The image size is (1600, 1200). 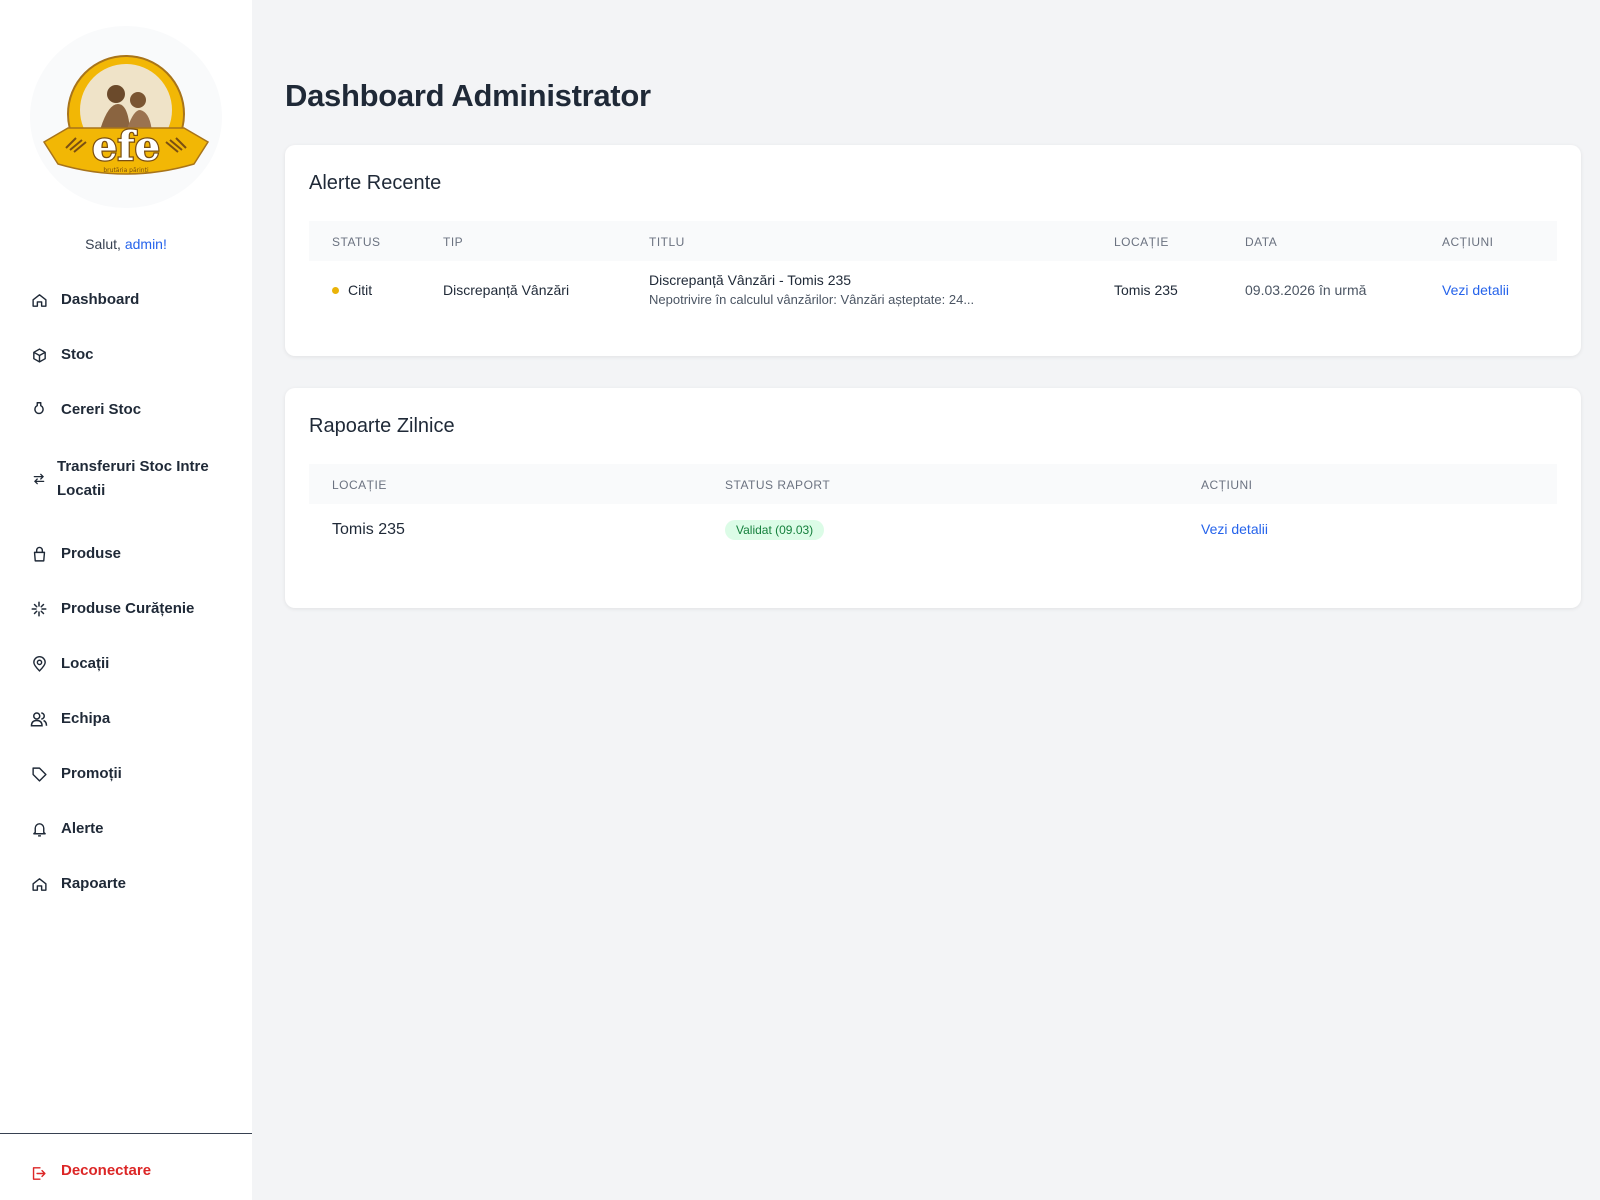 What do you see at coordinates (750, 280) in the screenshot?
I see `alert-title: Discrepanță Vânzări - Tomis 235` at bounding box center [750, 280].